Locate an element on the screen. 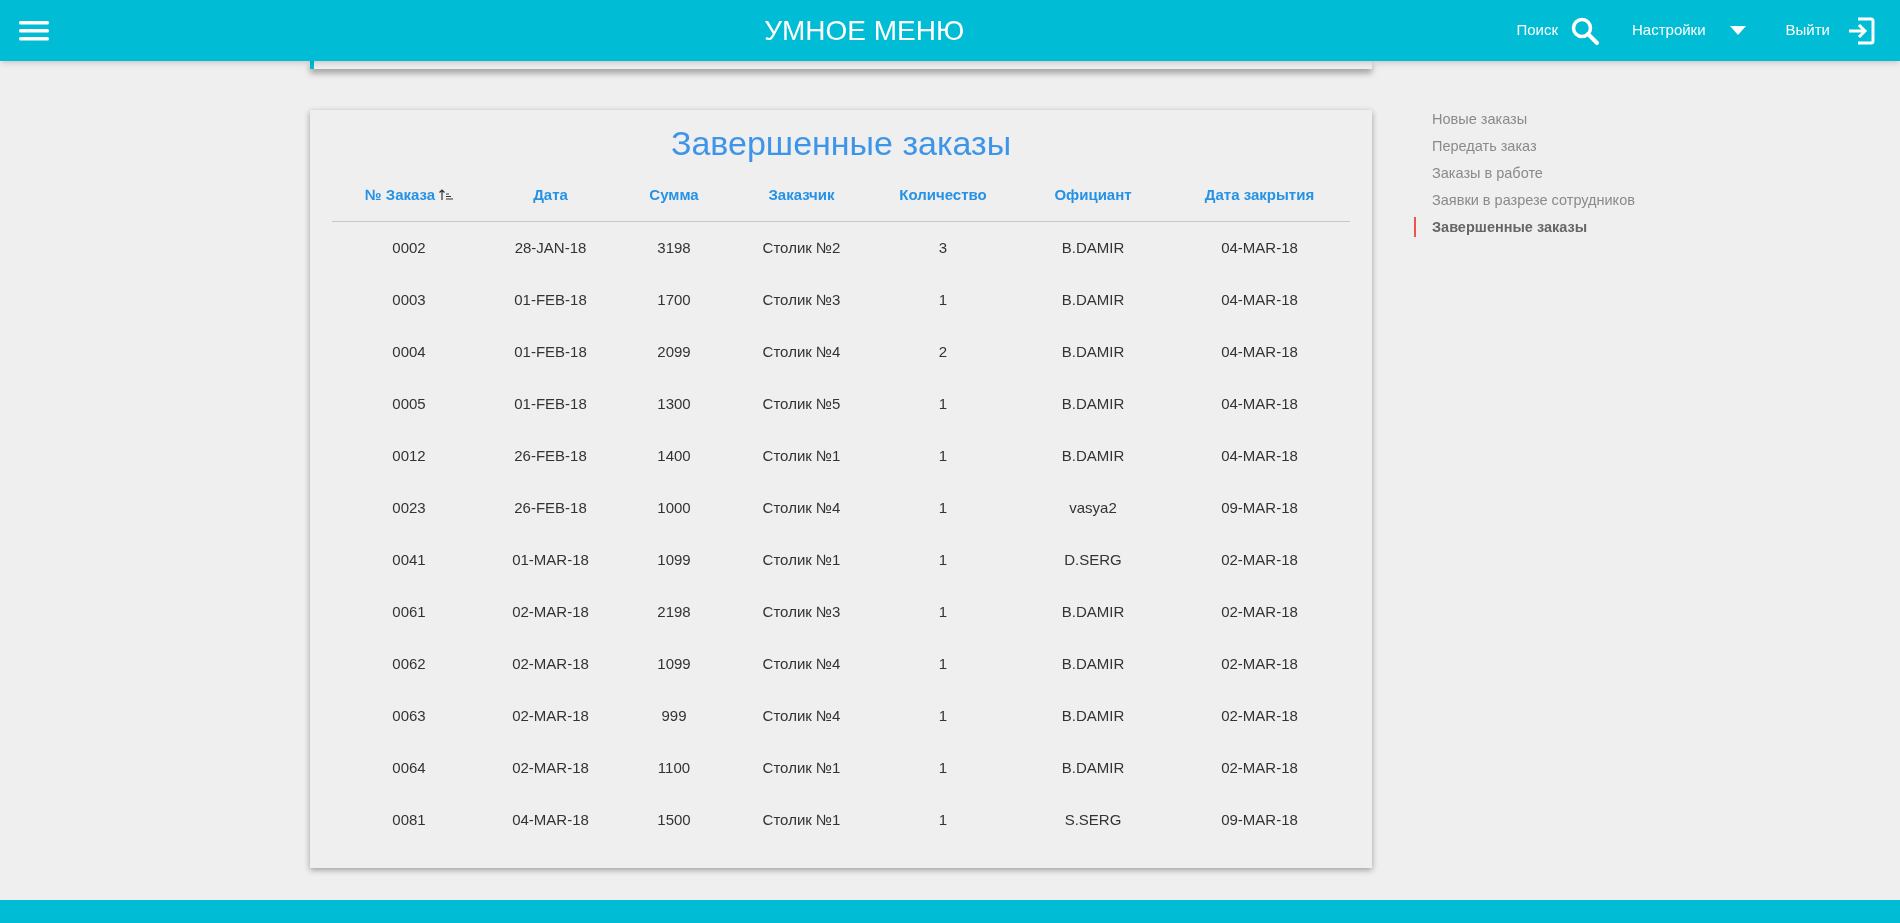 The width and height of the screenshot is (1900, 923). table-cell-text: Столик №5 is located at coordinates (801, 403).